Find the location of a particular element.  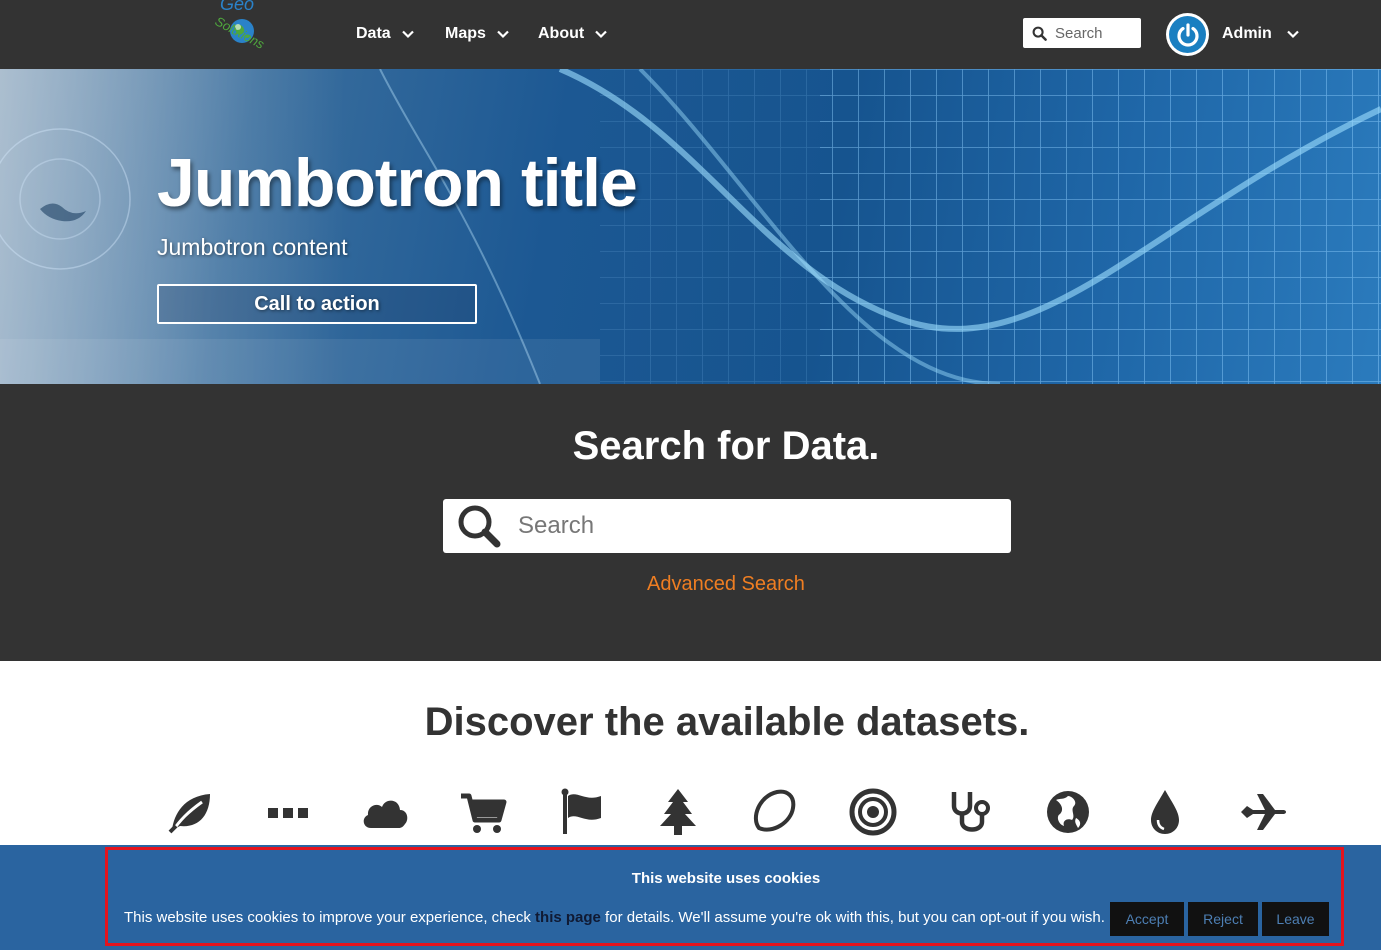

dataset-category-icons is located at coordinates (690, 814).